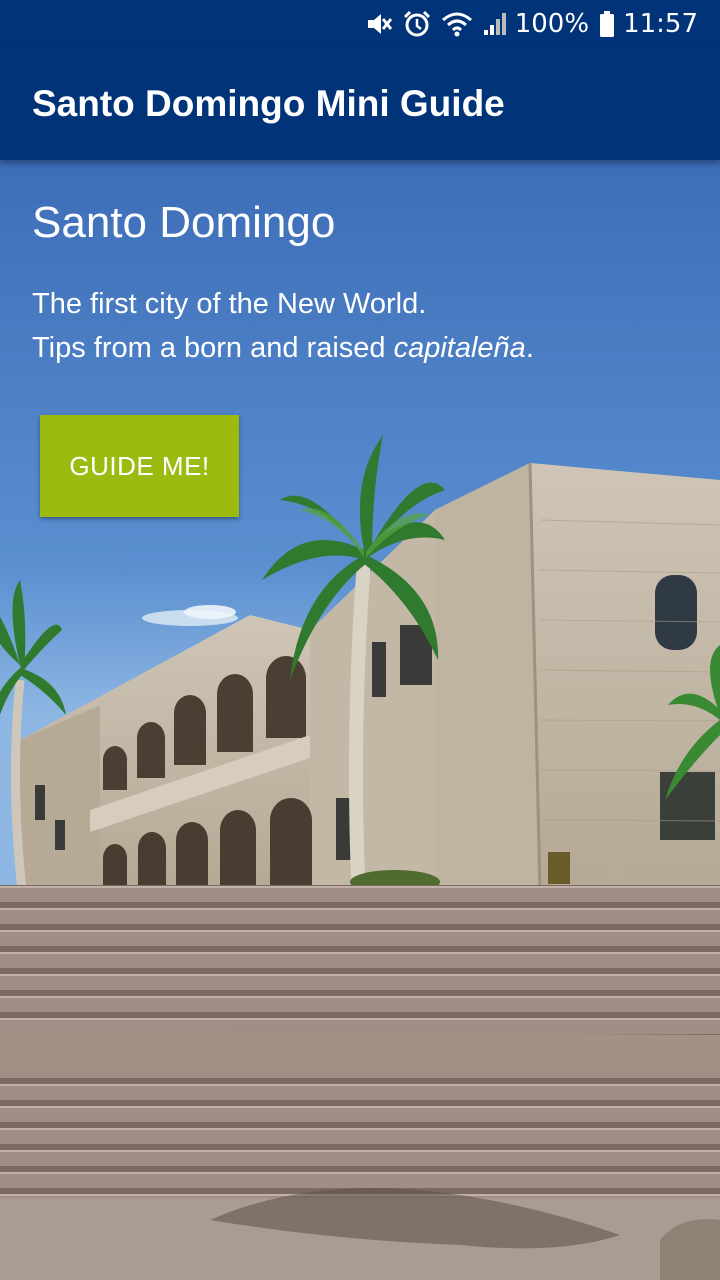  Describe the element at coordinates (360, 24) in the screenshot. I see `status-bar: 100% 11:57` at that location.